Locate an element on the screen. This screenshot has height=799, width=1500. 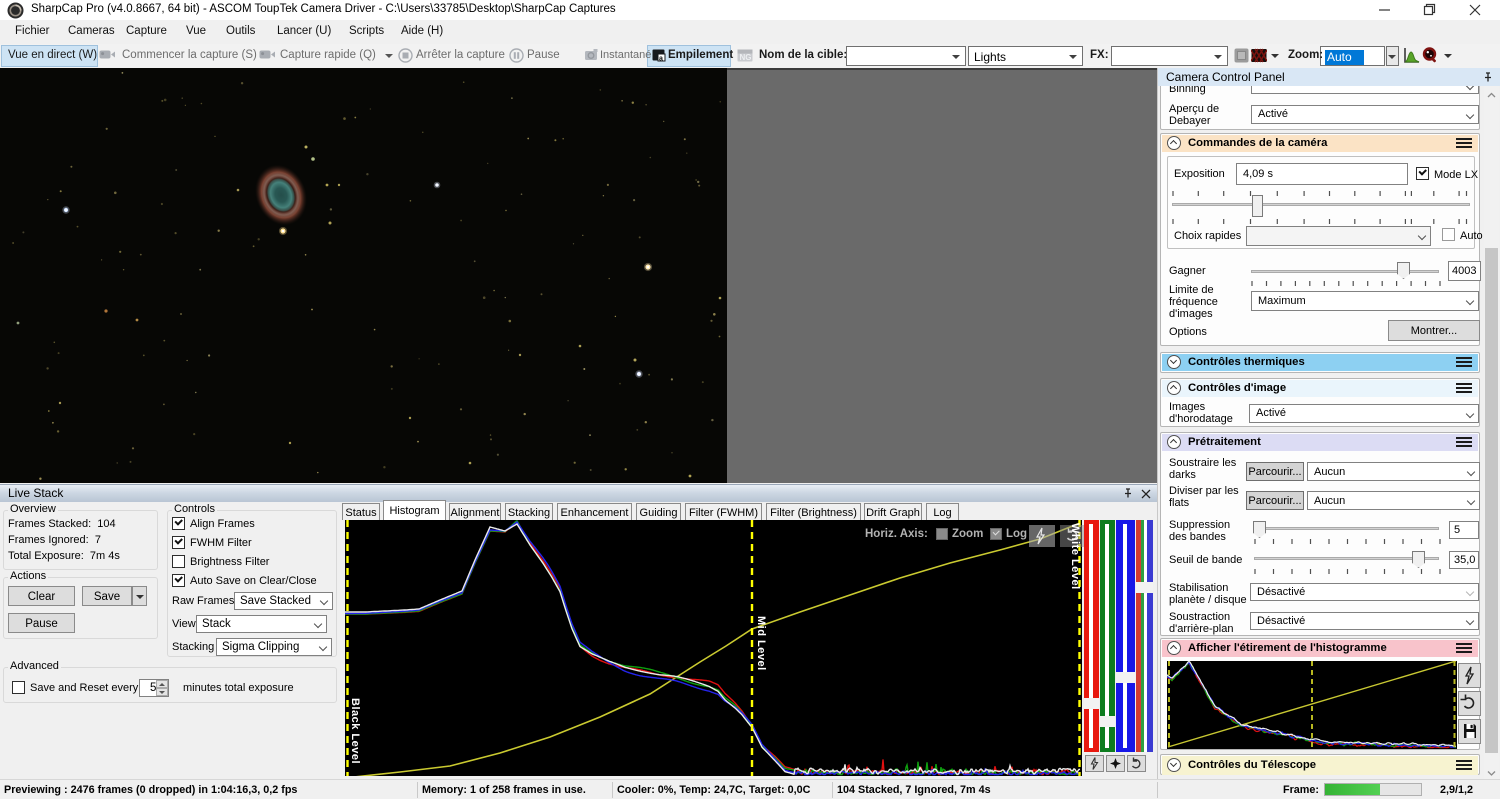
svg-text: NG is located at coordinates (746, 57).